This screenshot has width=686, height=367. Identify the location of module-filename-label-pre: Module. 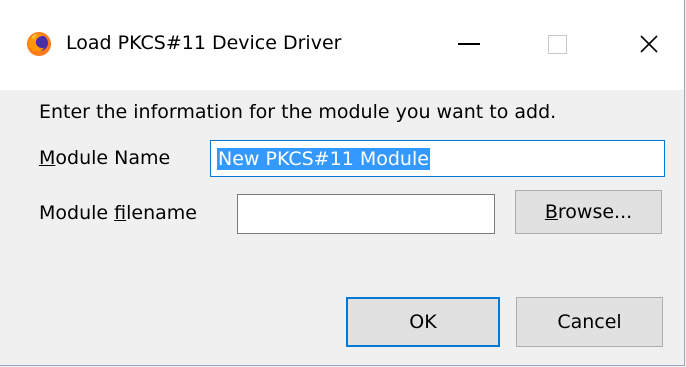
(77, 213).